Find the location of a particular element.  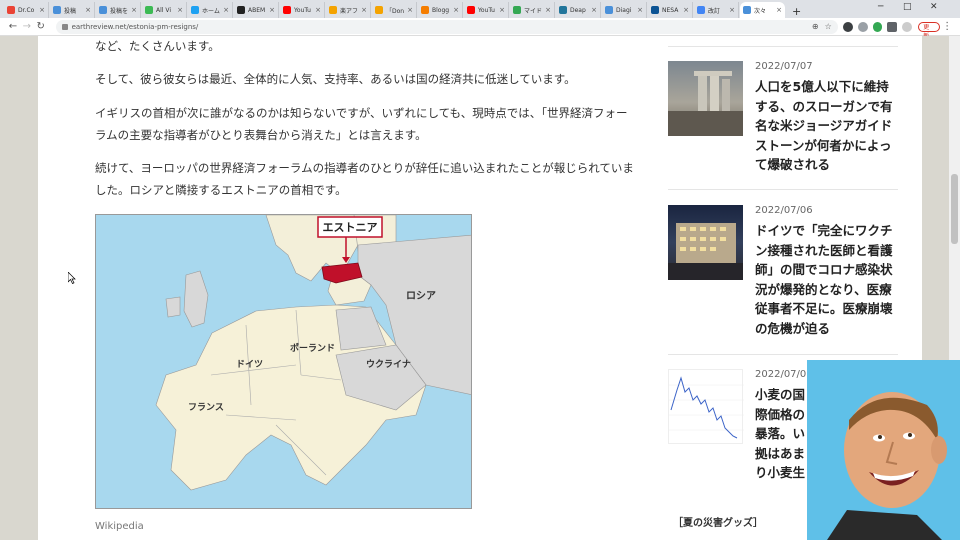

browser-tab: Dеар × is located at coordinates (578, 10).